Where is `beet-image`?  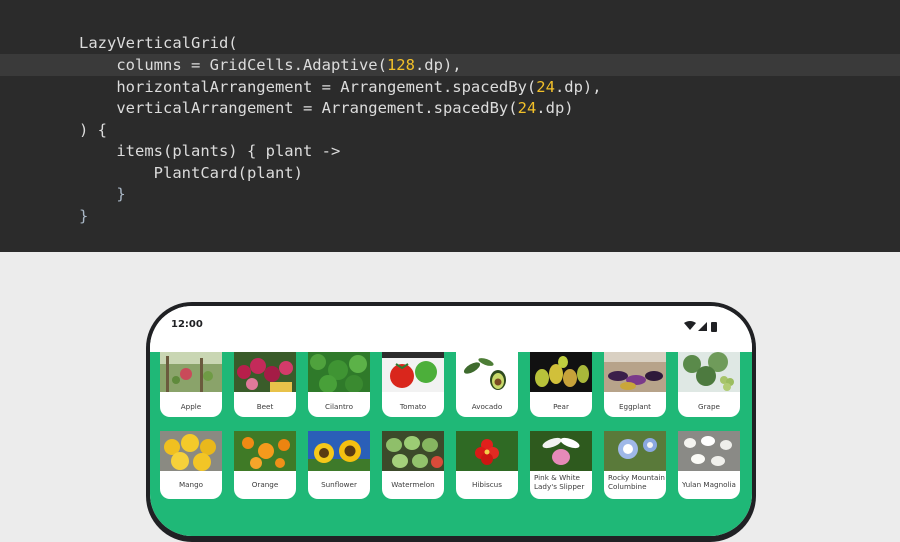 beet-image is located at coordinates (265, 372).